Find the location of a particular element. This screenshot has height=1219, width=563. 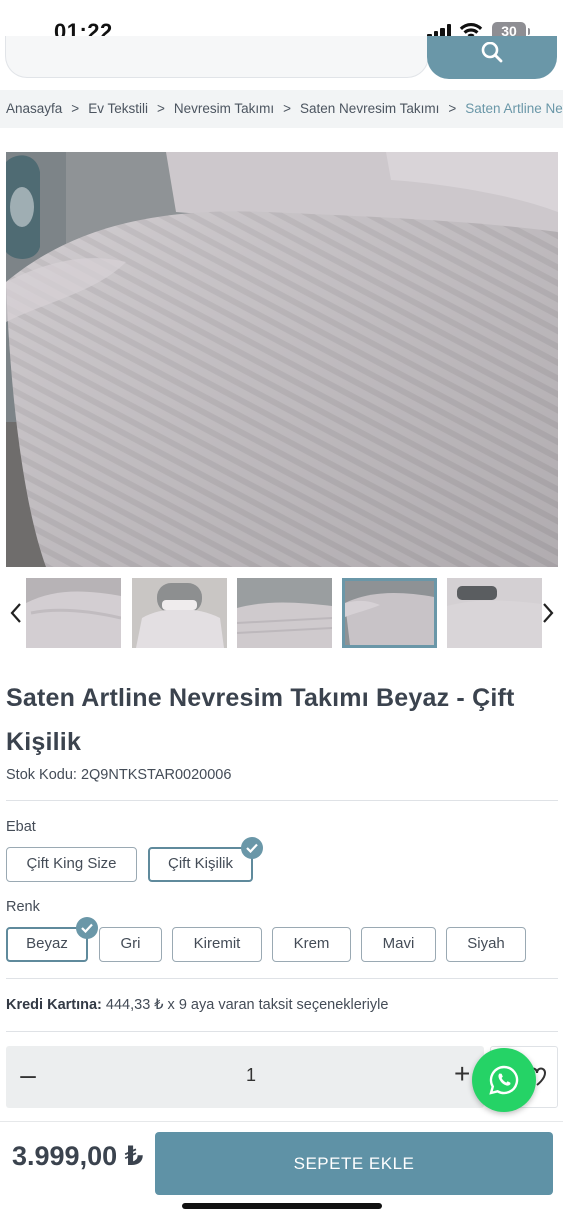

size-option-cift-king-size: Çift King Size is located at coordinates (71, 864).